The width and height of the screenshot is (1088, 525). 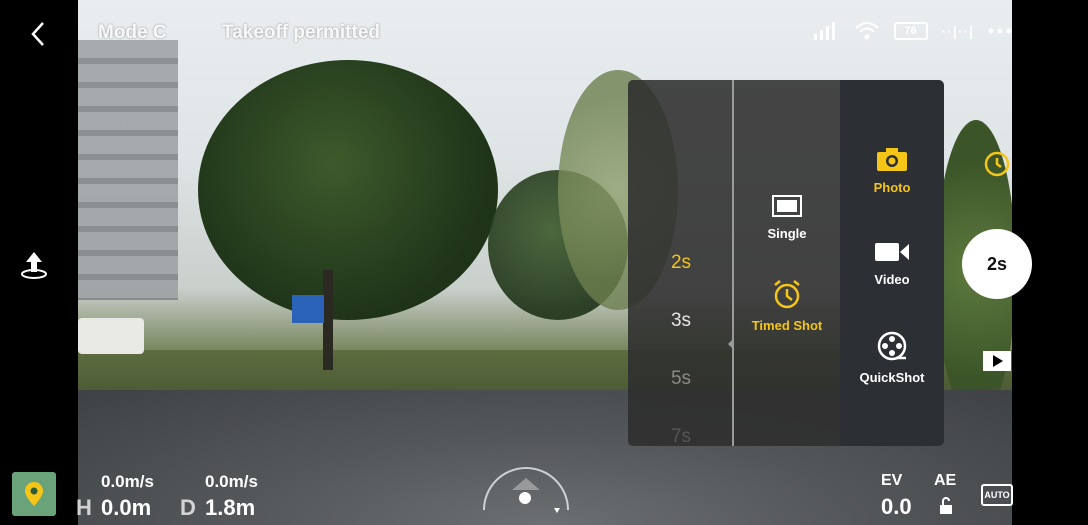 What do you see at coordinates (892, 346) in the screenshot?
I see `film-reel-icon` at bounding box center [892, 346].